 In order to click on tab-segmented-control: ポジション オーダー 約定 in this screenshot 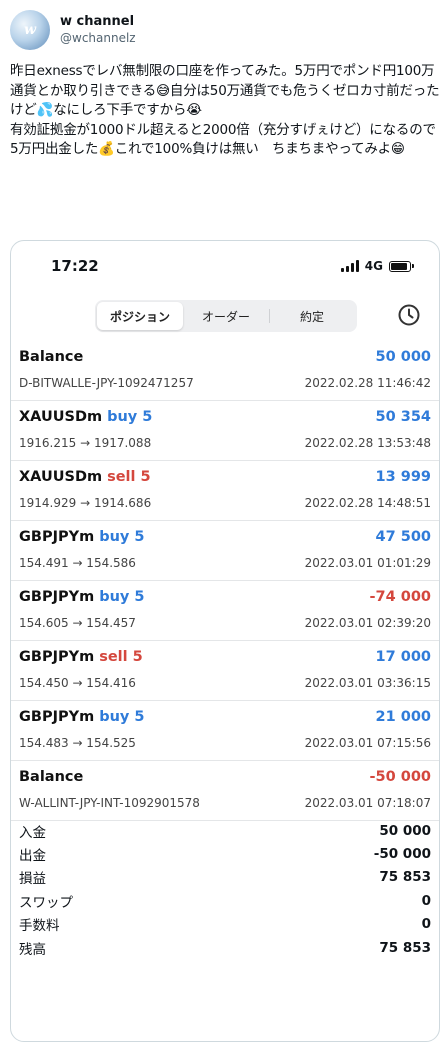, I will do `click(226, 316)`.